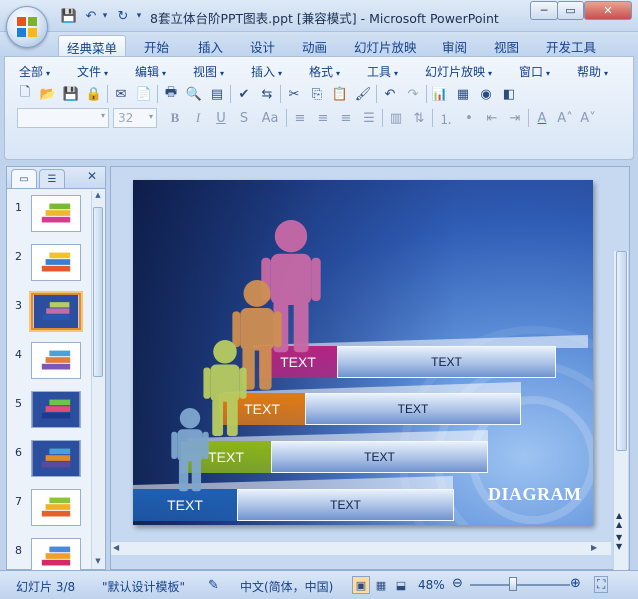  I want to click on customize-qat-icon: ▾, so click(139, 16).